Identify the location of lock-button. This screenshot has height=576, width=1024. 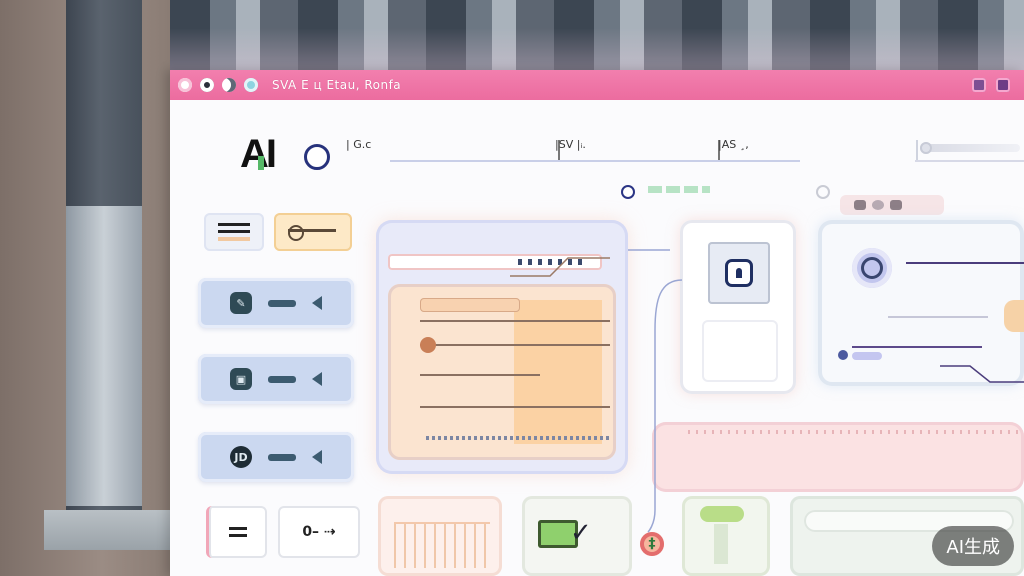
(739, 273).